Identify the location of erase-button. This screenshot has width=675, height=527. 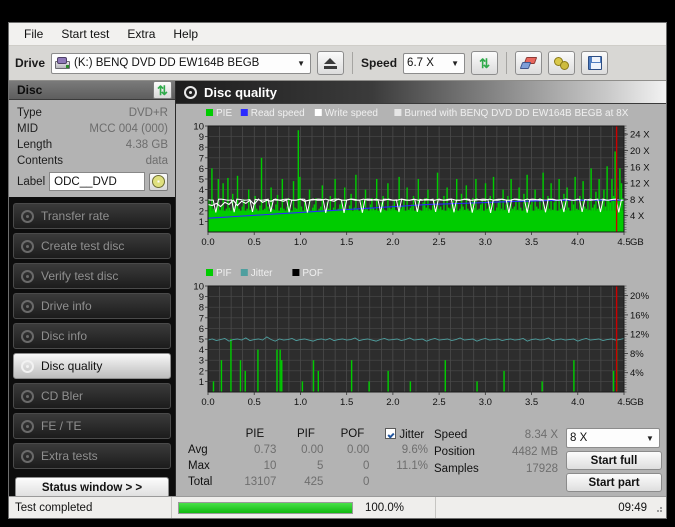
(529, 63).